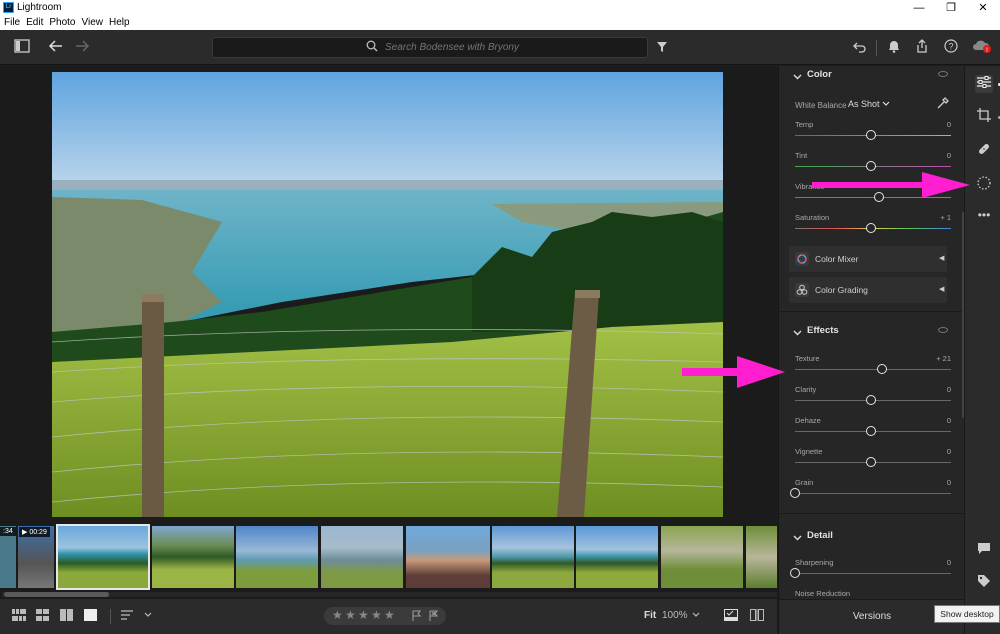 This screenshot has height=634, width=1000. What do you see at coordinates (865, 80) in the screenshot?
I see `color-section-header: Color` at bounding box center [865, 80].